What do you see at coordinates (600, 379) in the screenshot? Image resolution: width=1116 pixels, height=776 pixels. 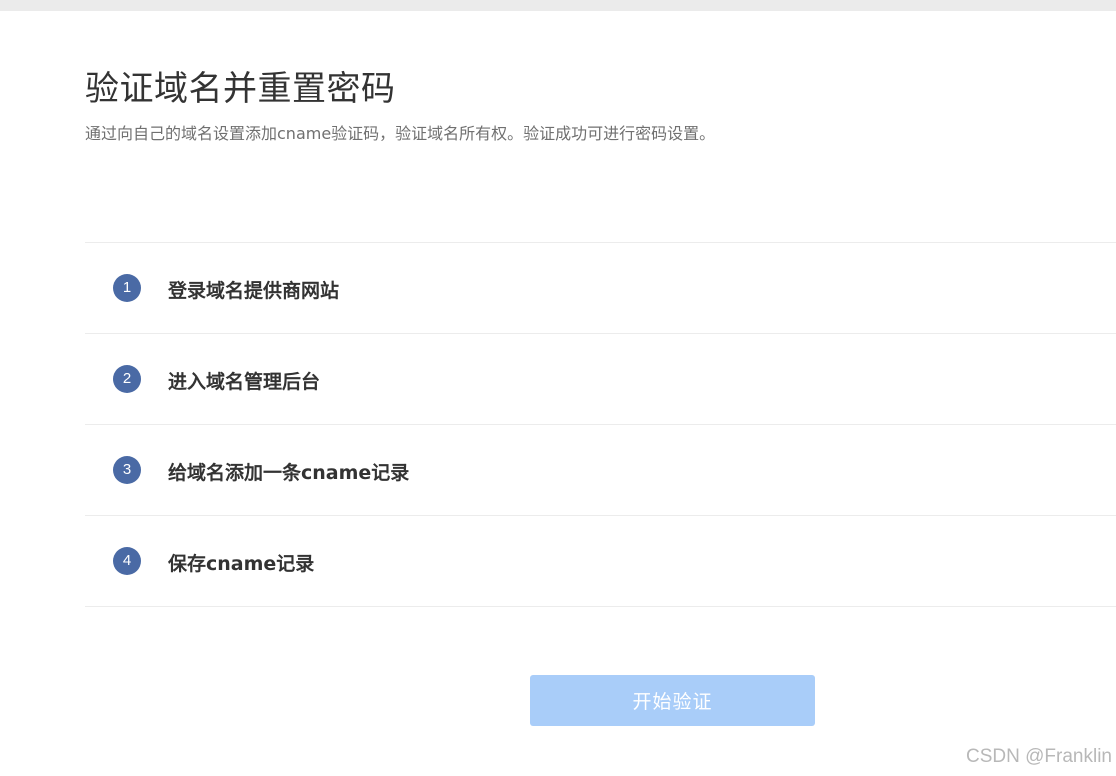 I see `step-item: 2 进入域名管理后台` at bounding box center [600, 379].